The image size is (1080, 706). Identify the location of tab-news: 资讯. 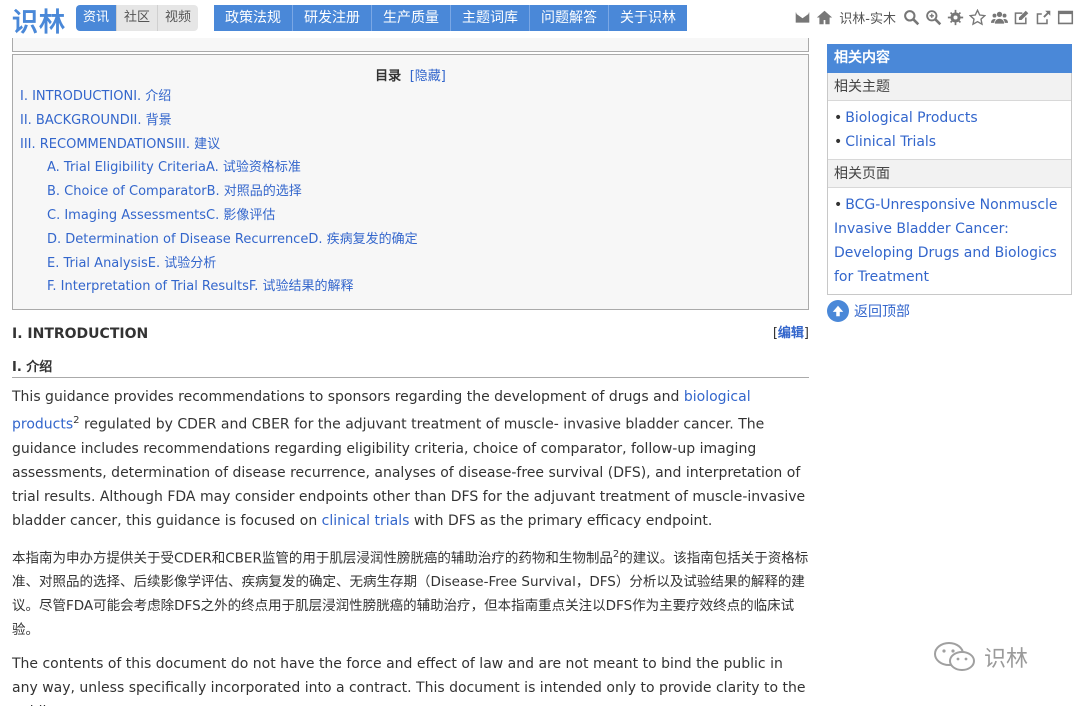
(97, 18).